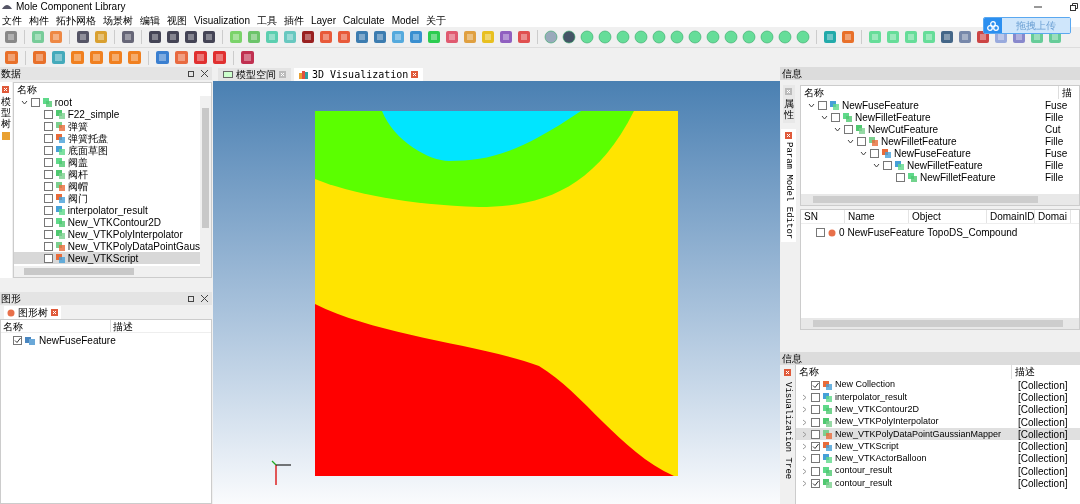 The height and width of the screenshot is (504, 1080). I want to click on menu-item: 拓扑网格, so click(76, 20).